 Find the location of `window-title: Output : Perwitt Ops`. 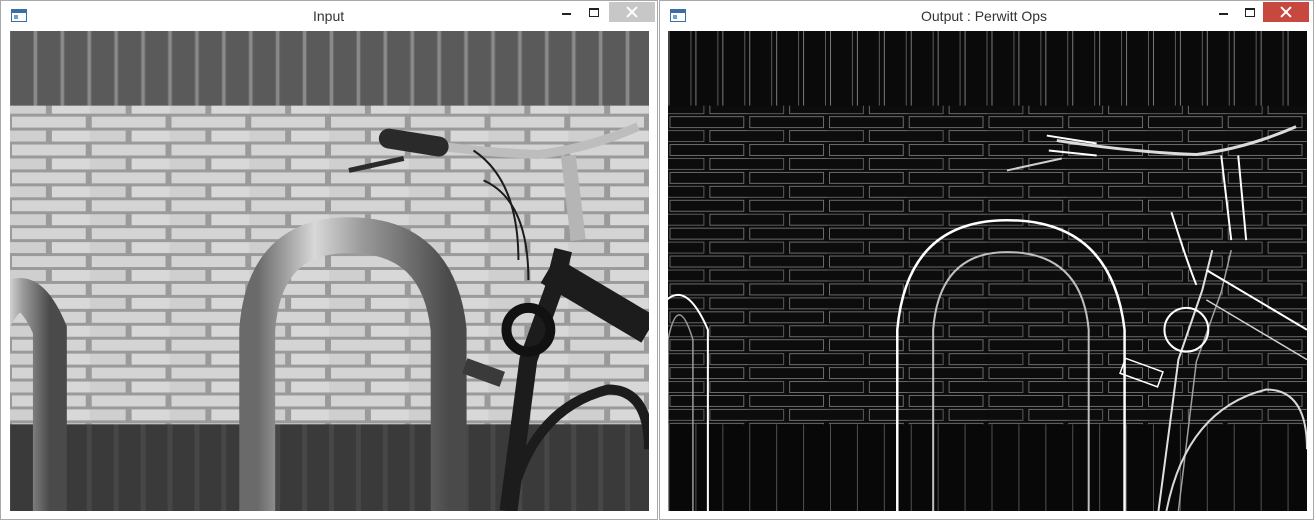

window-title: Output : Perwitt Ops is located at coordinates (984, 16).